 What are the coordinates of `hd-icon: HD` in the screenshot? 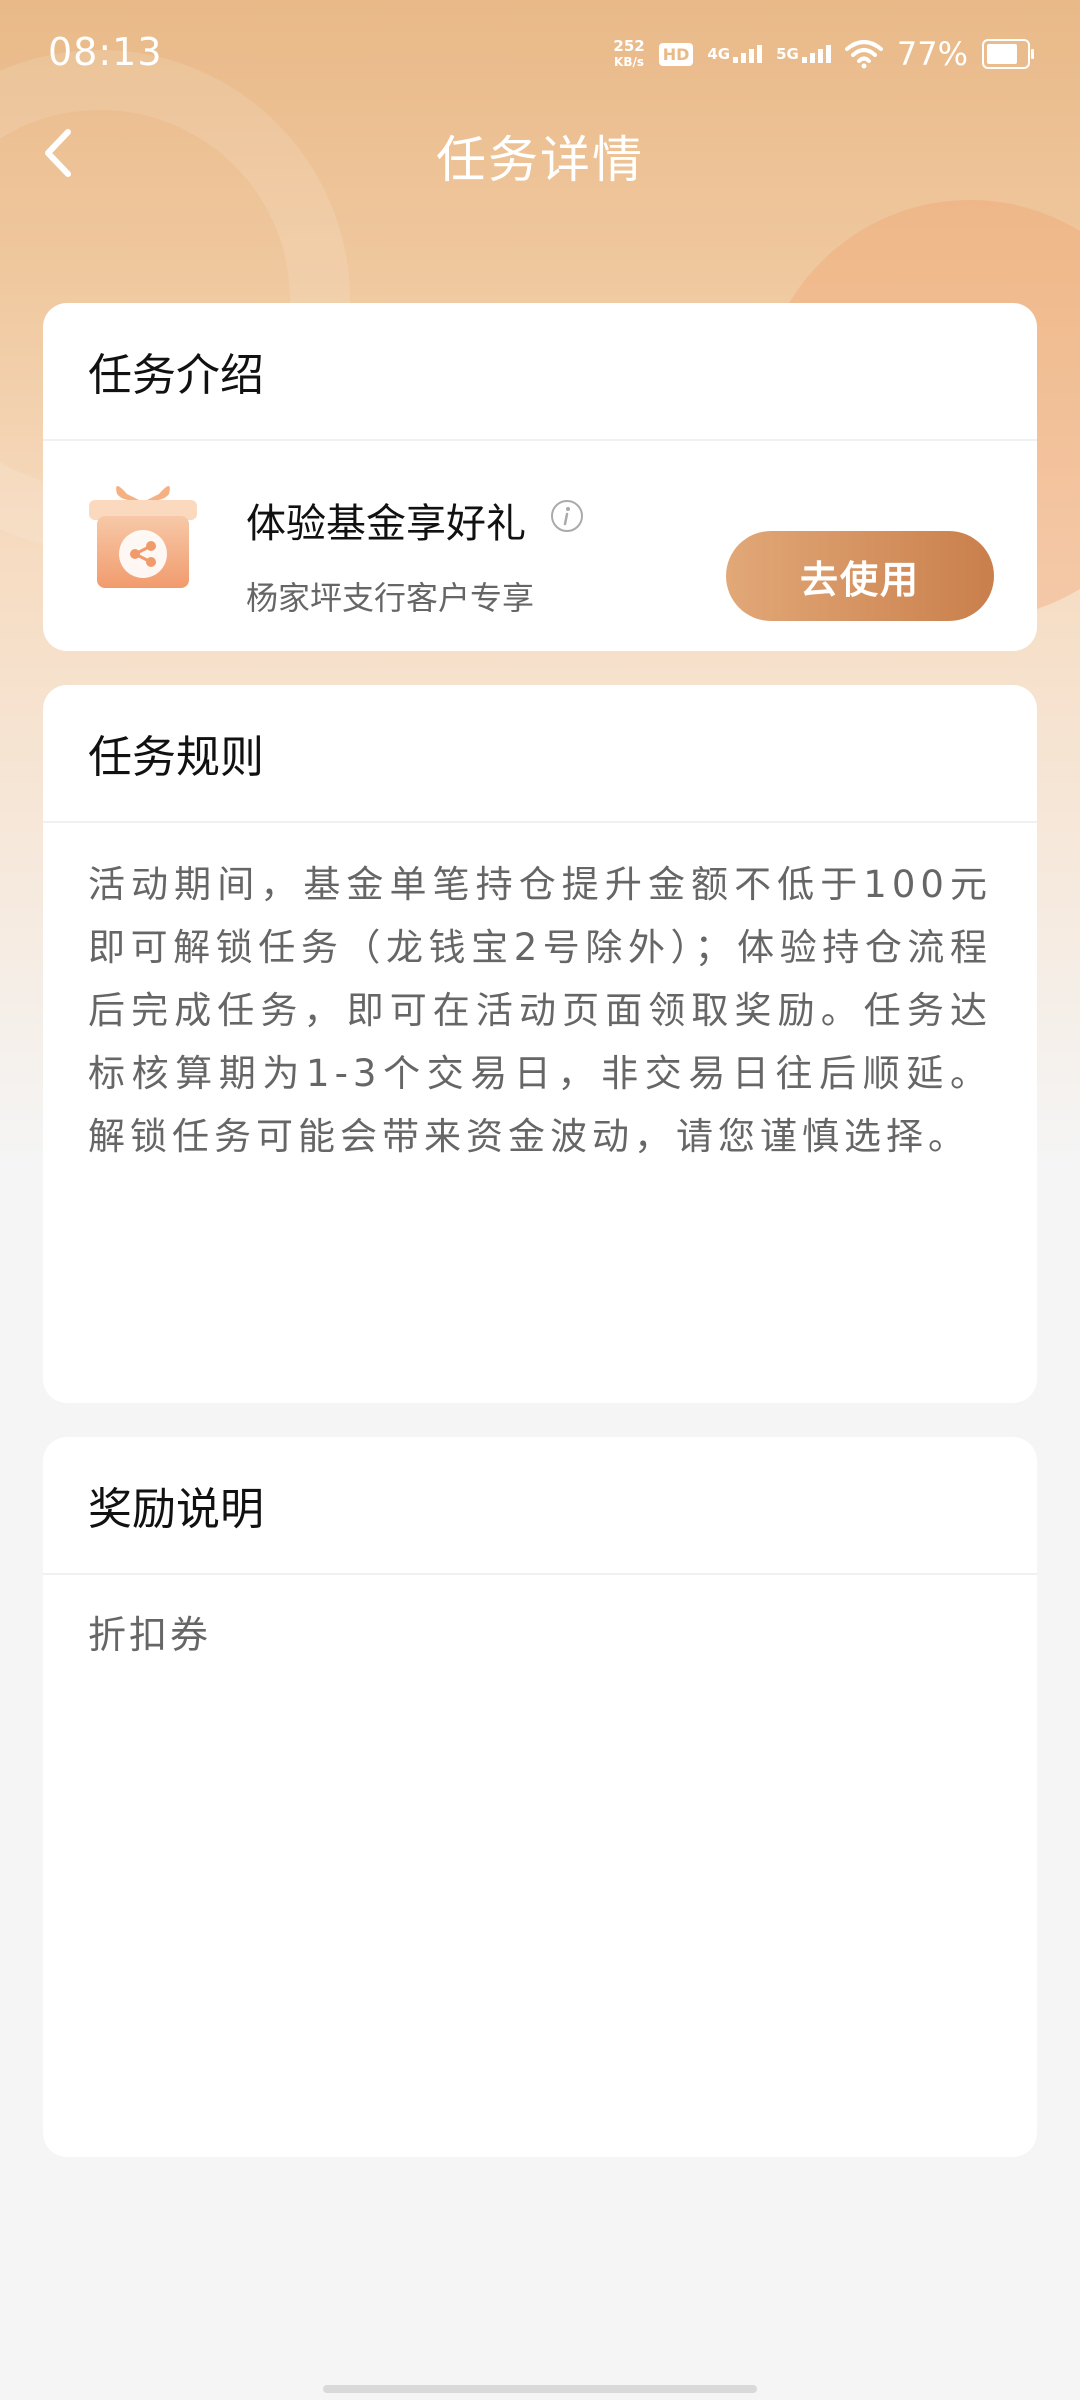 It's located at (676, 54).